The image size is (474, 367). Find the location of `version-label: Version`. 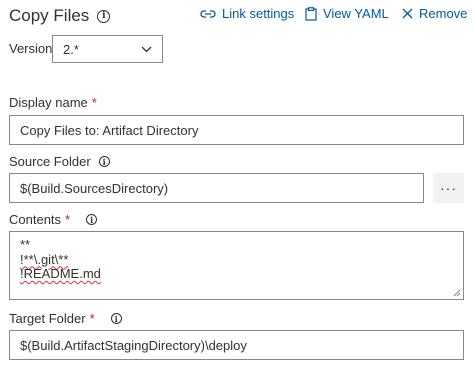

version-label: Version is located at coordinates (30, 48).